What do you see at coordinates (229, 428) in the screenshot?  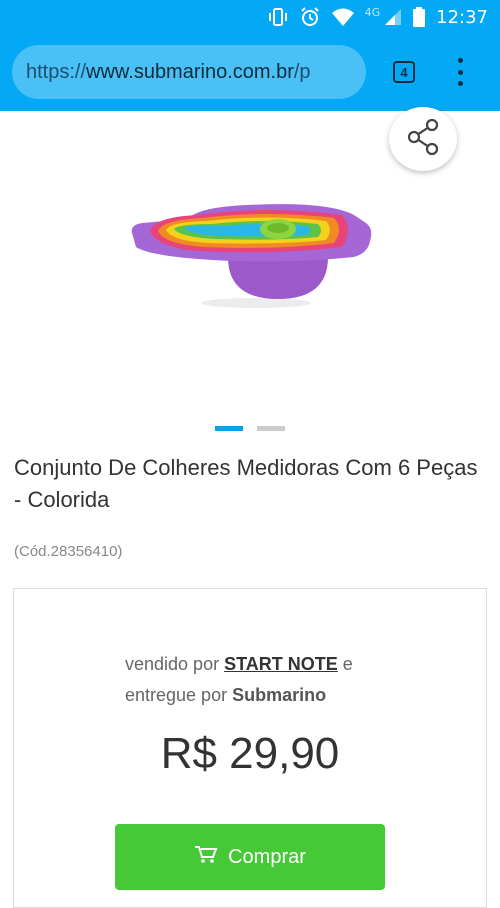 I see `carousel-dot-active` at bounding box center [229, 428].